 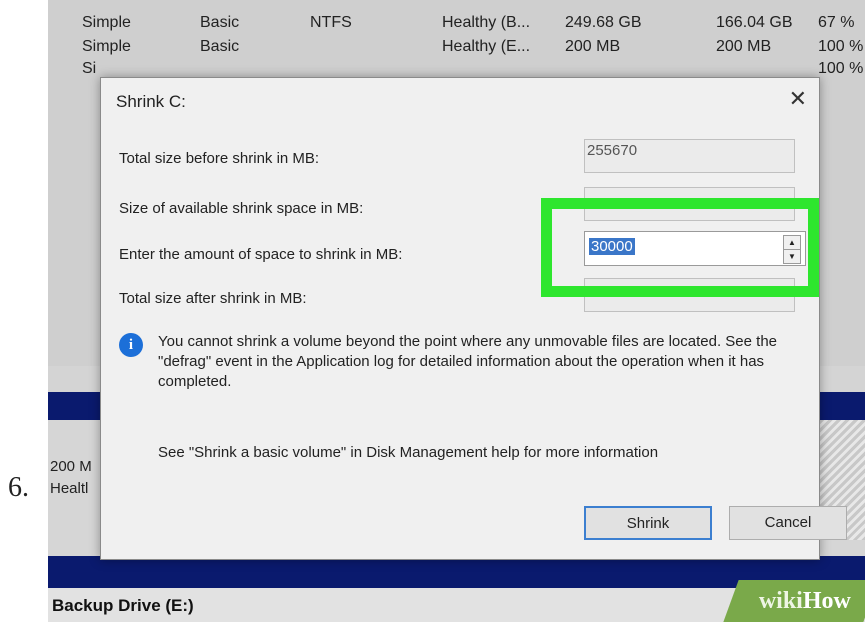 What do you see at coordinates (798, 99) in the screenshot?
I see `close-icon: ✕` at bounding box center [798, 99].